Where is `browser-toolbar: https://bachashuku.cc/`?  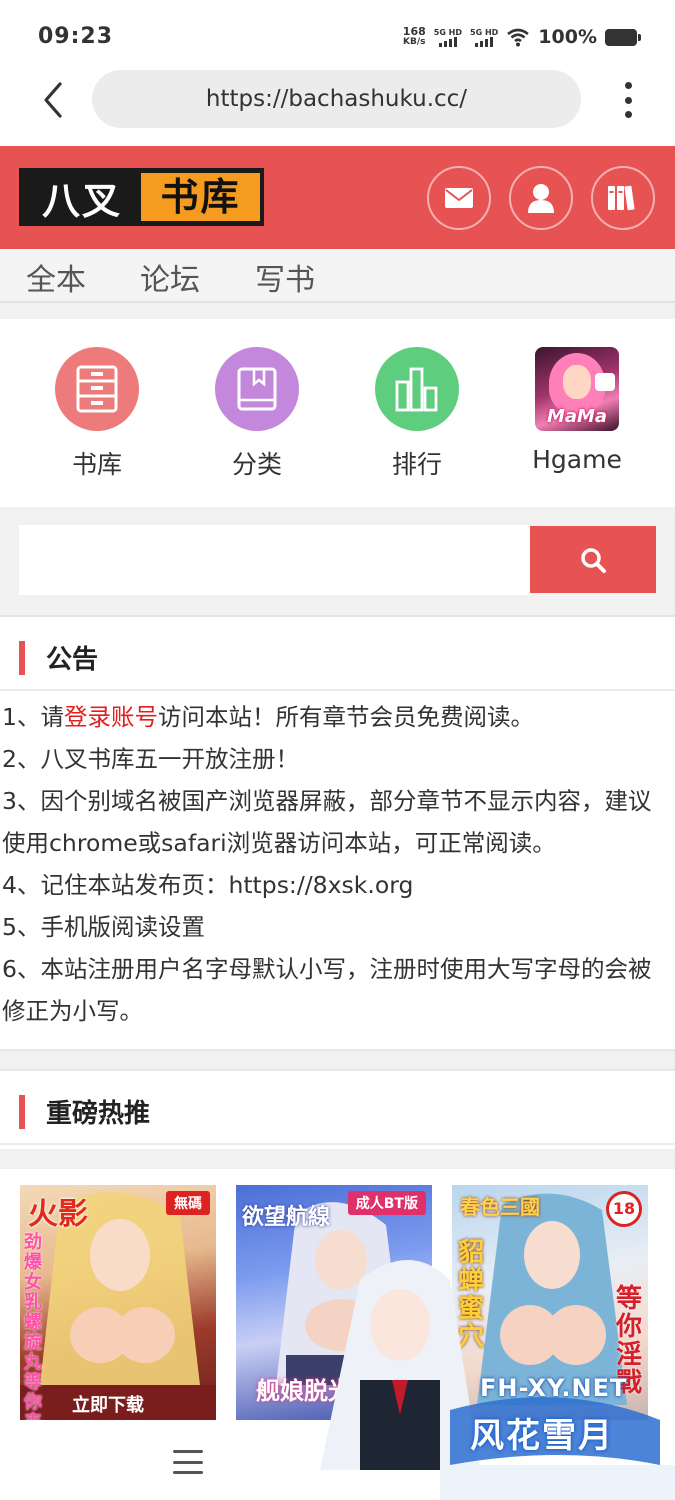 browser-toolbar: https://bachashuku.cc/ is located at coordinates (337, 100).